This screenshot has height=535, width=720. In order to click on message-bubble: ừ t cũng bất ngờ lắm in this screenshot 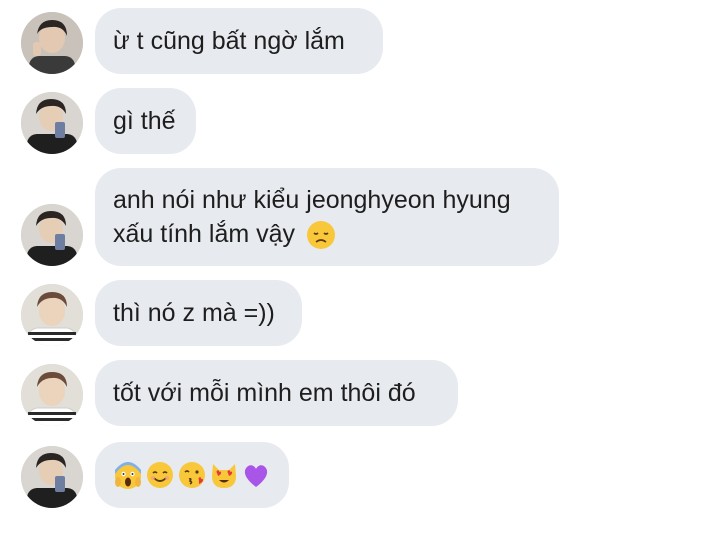, I will do `click(239, 41)`.